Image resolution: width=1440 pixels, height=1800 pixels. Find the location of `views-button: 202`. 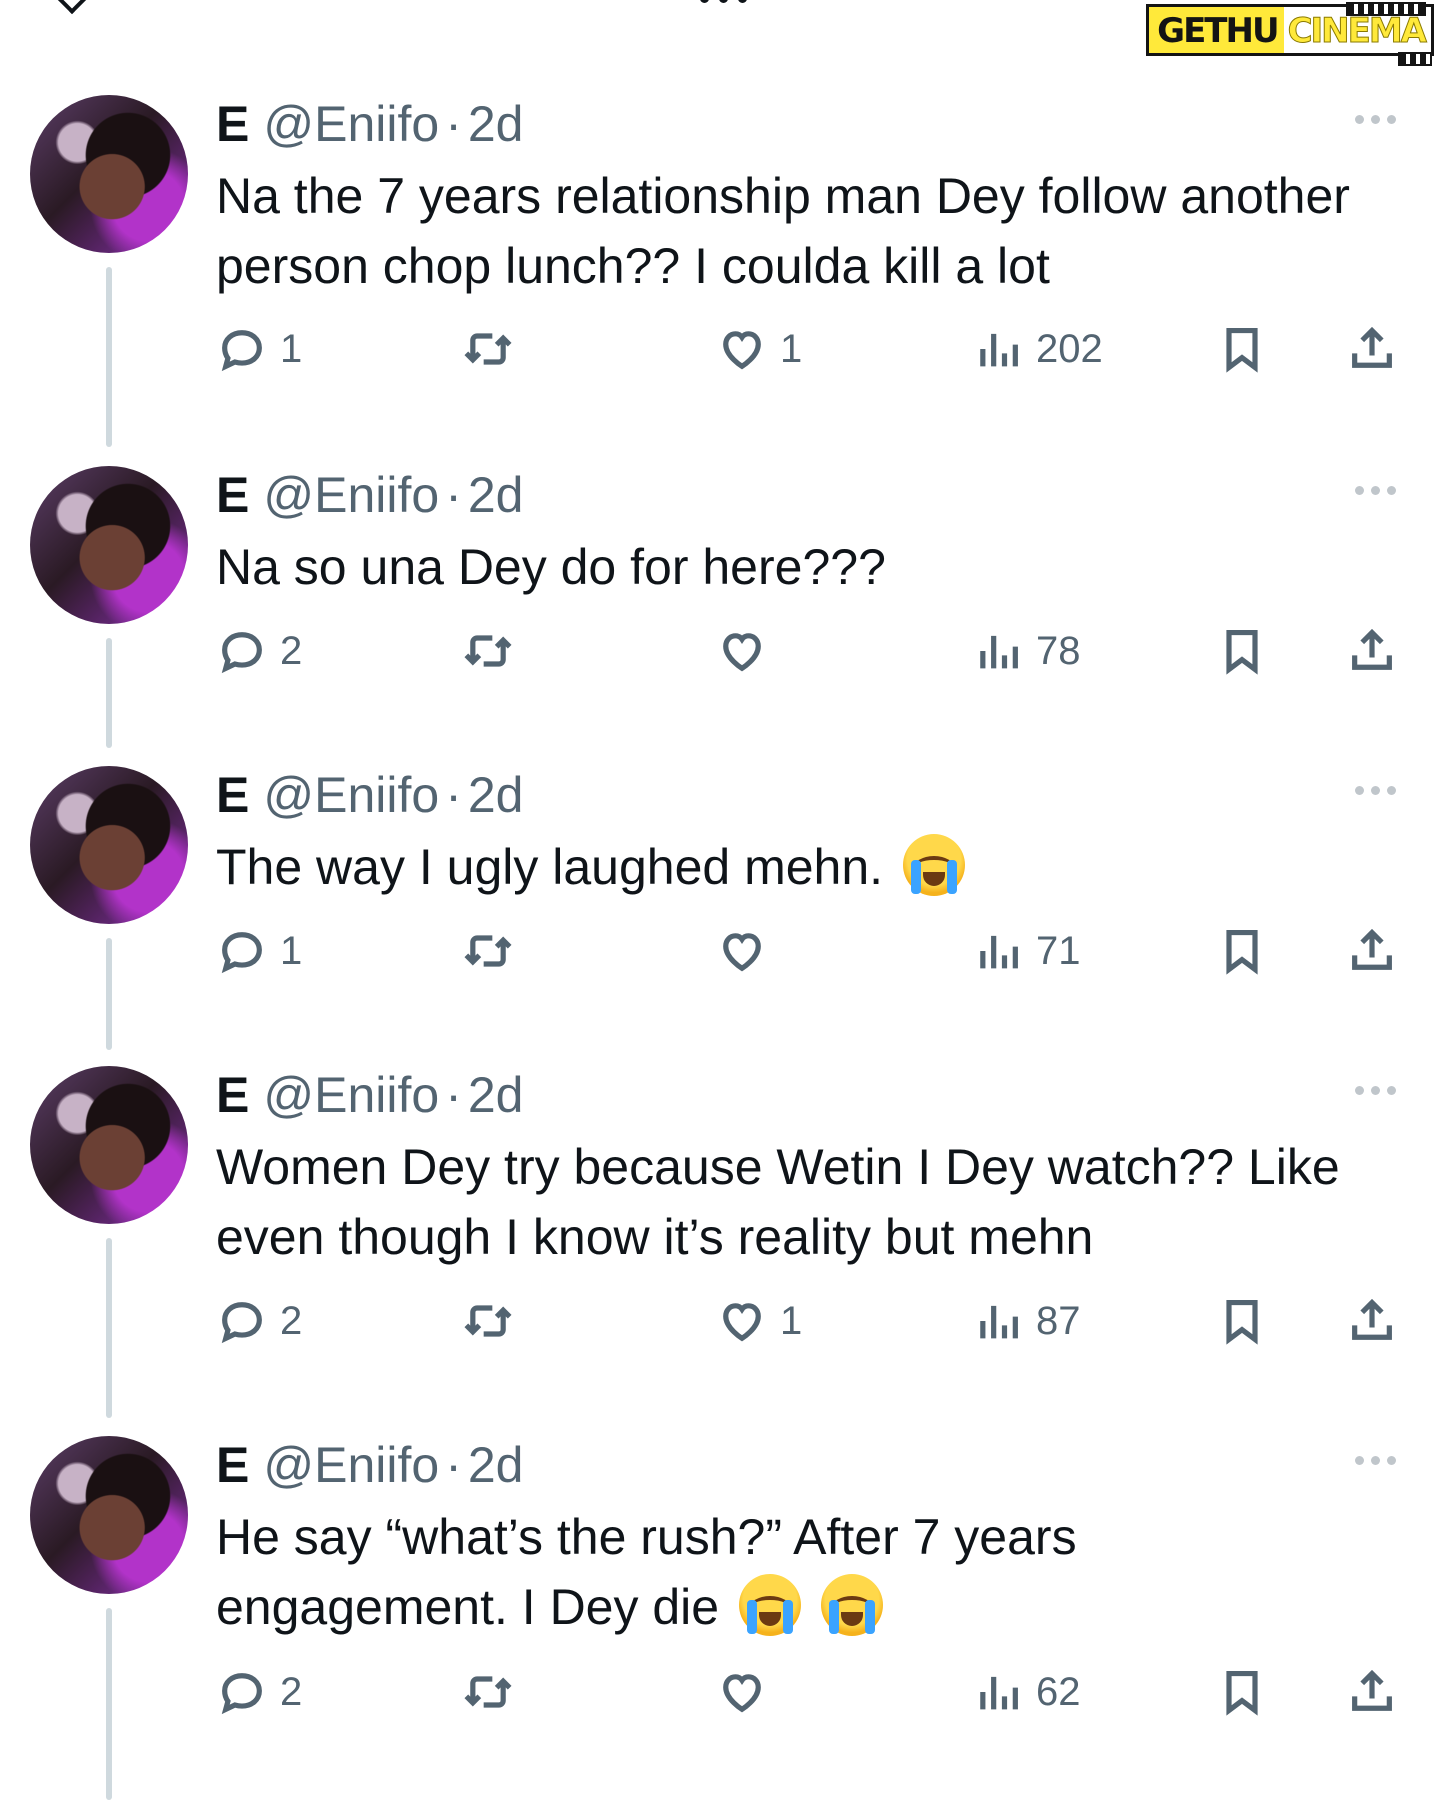

views-button: 202 is located at coordinates (1037, 349).